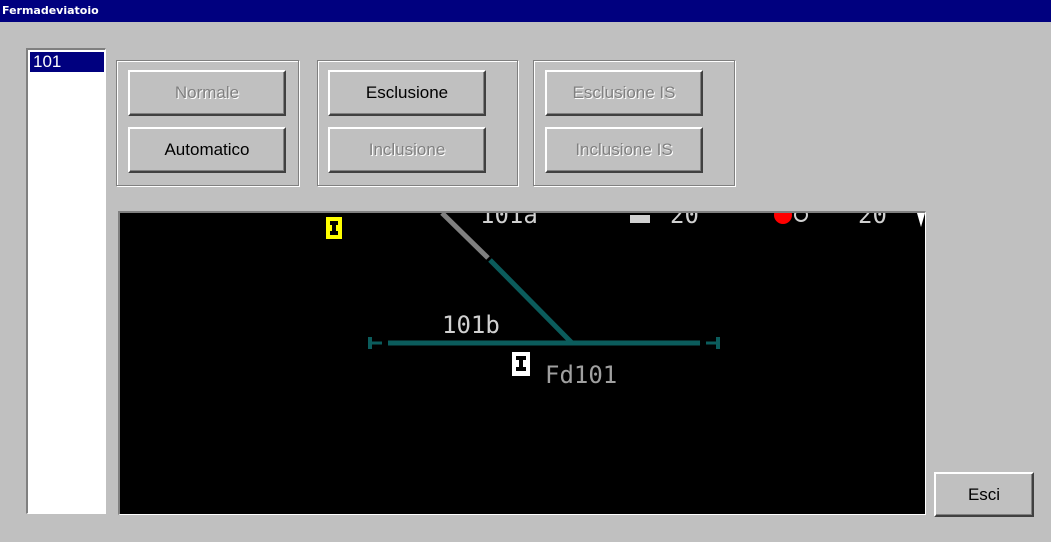 Image resolution: width=1051 pixels, height=542 pixels. Describe the element at coordinates (624, 150) in the screenshot. I see `inclusione-is-button: Inclusione IS` at that location.